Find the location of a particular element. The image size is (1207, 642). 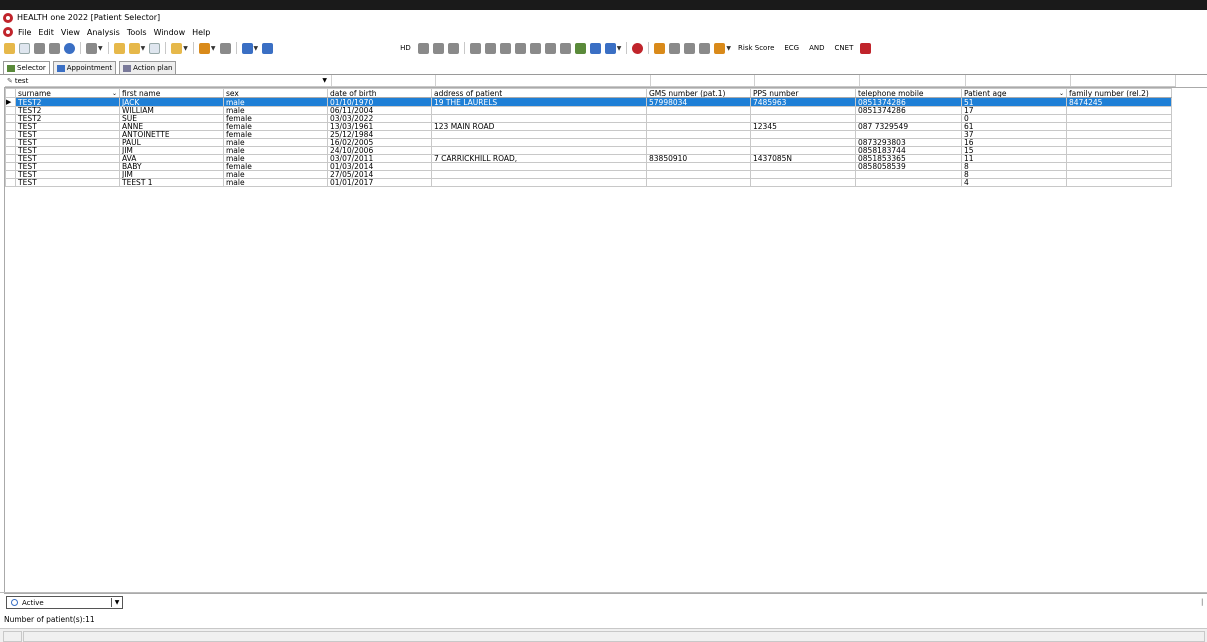

cell-gms-number: 83850910 is located at coordinates (698, 158).